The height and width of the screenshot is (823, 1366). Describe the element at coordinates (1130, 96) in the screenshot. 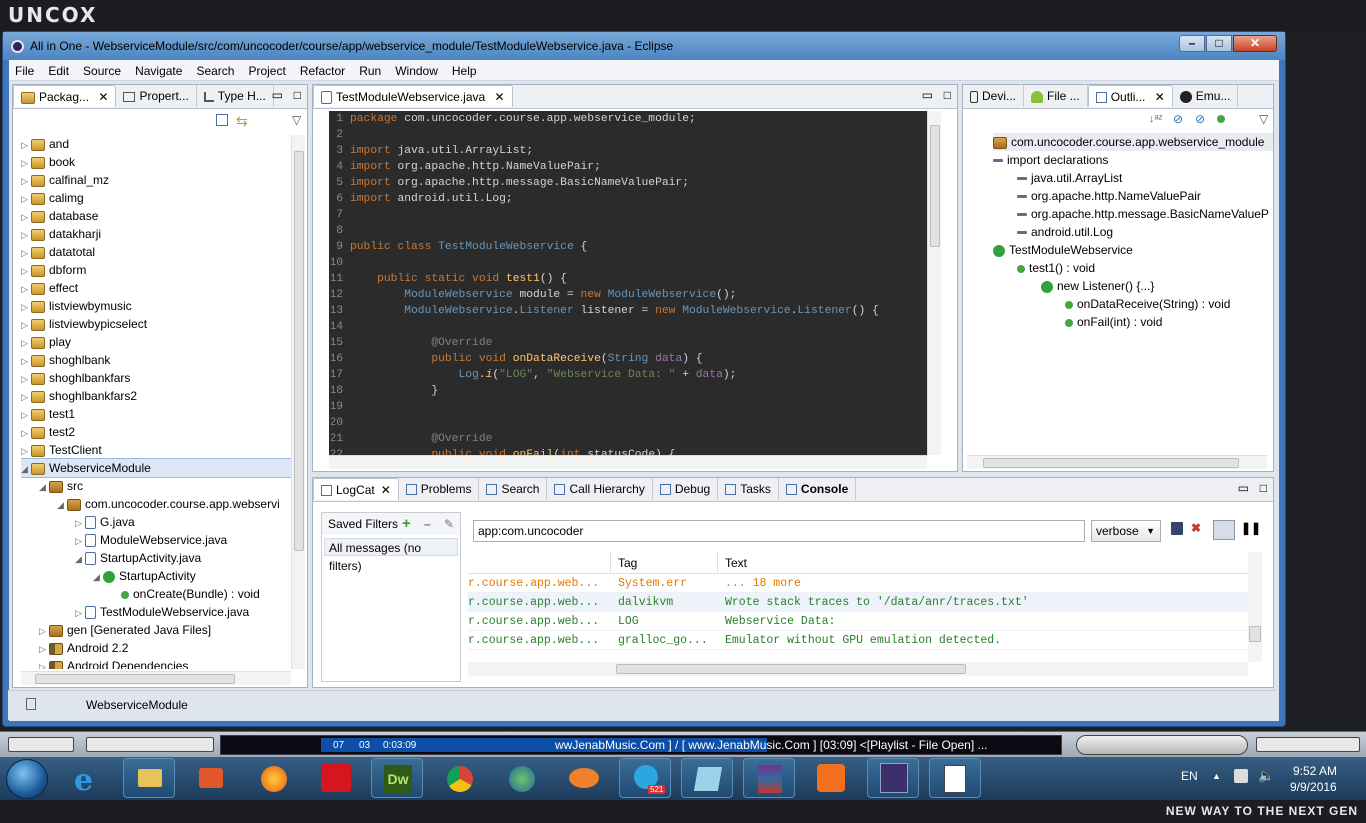

I see `tab-outline: Outli... ✕` at that location.